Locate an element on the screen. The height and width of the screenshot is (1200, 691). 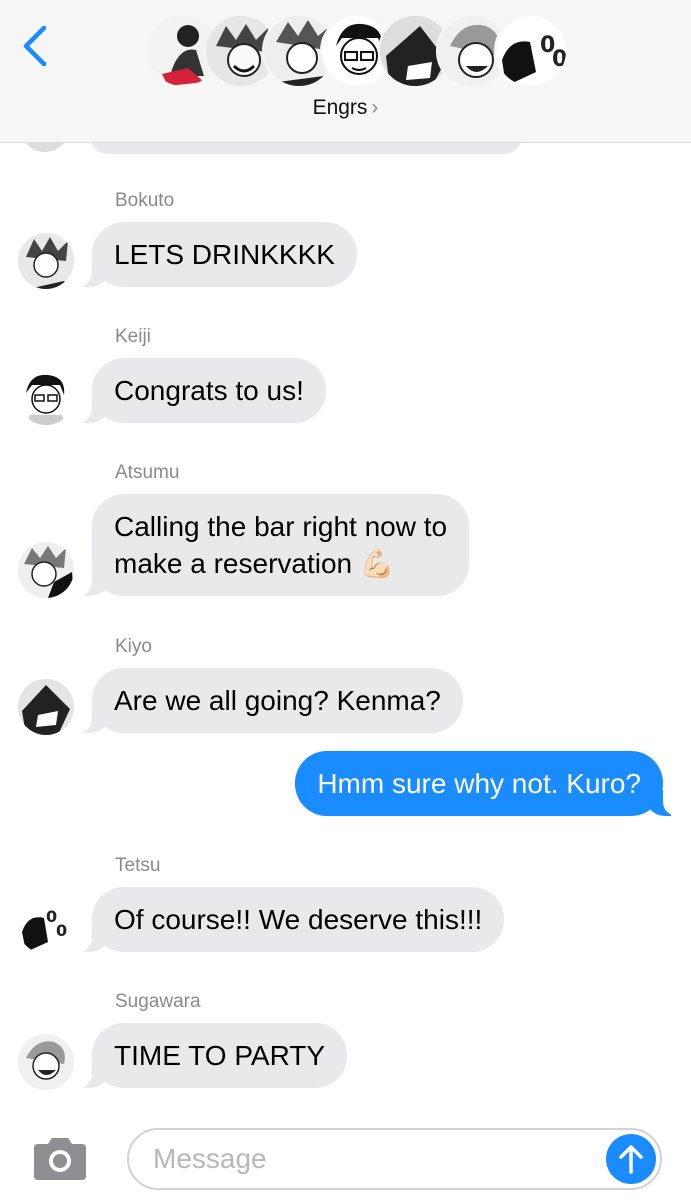
group-avatar-7: 00 is located at coordinates (531, 51).